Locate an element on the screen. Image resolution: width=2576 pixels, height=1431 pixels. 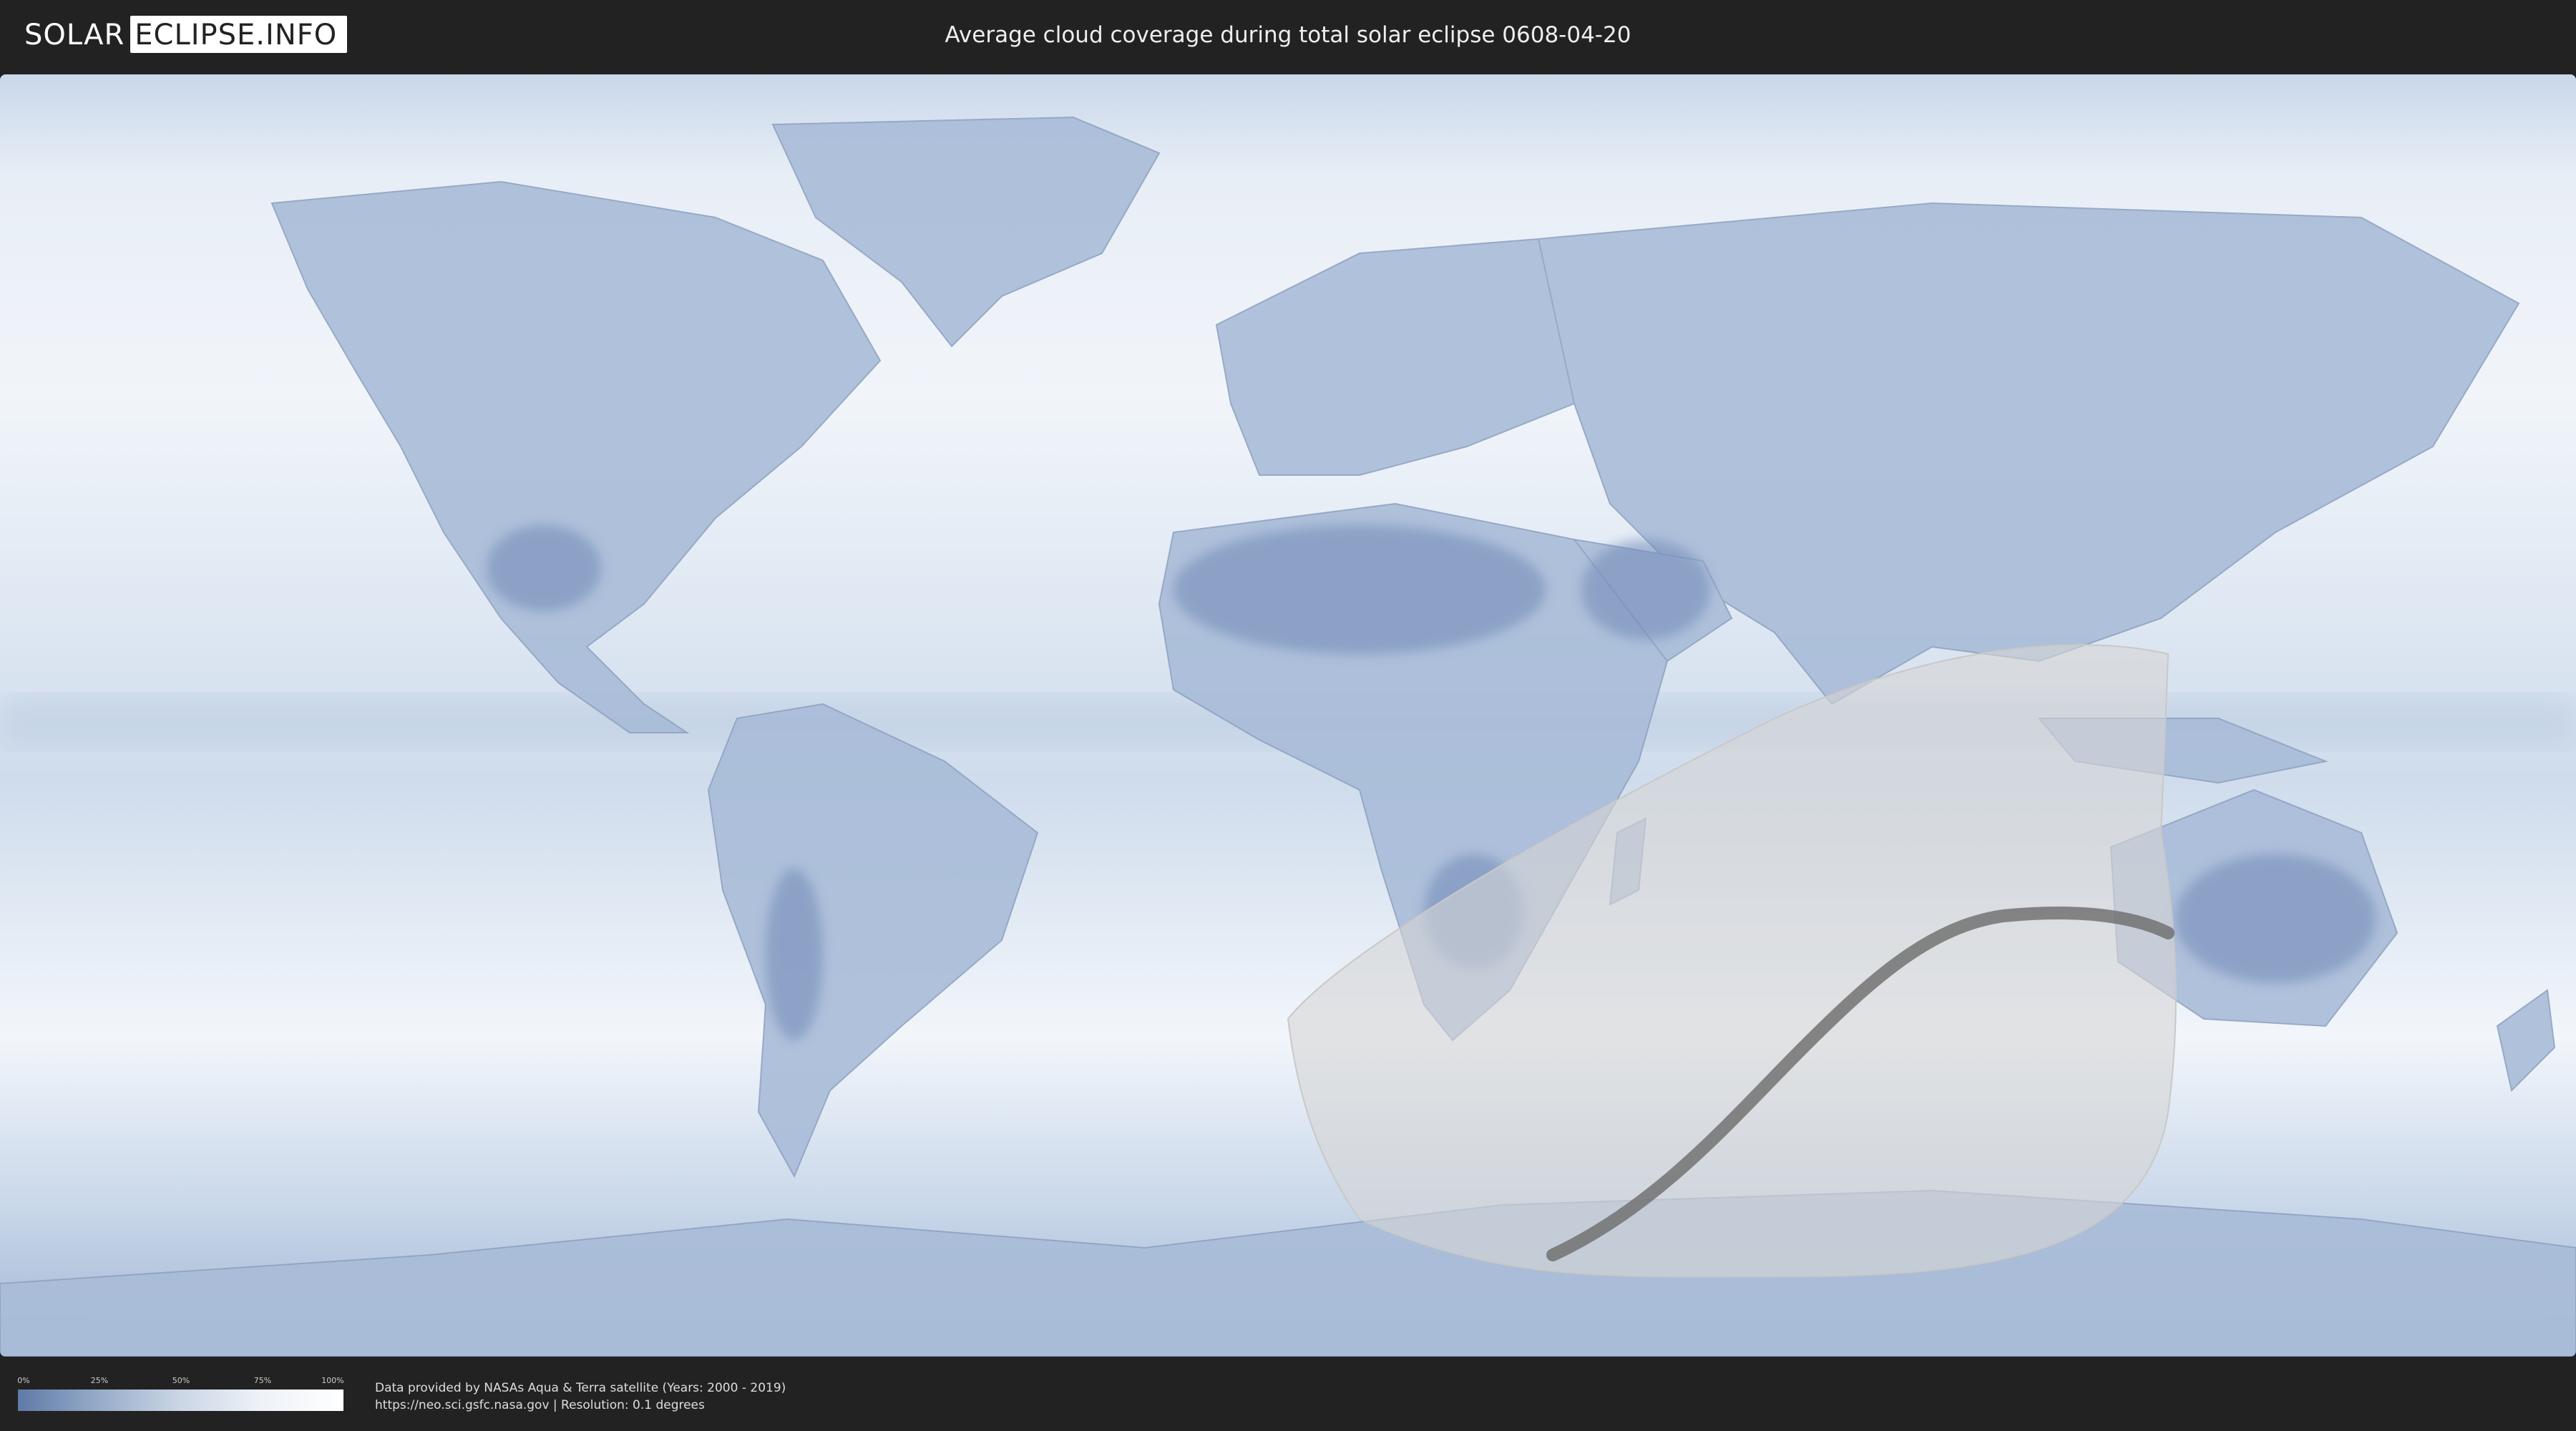
arabia-clear-region is located at coordinates (1645, 589).